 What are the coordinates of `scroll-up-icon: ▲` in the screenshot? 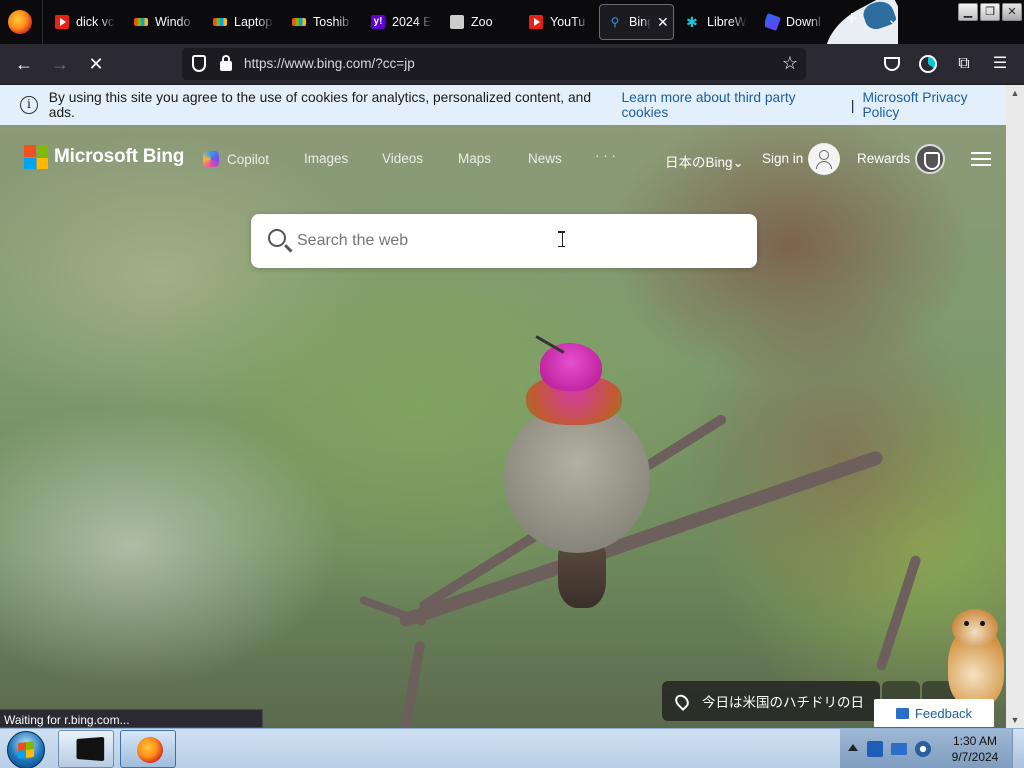 It's located at (1015, 93).